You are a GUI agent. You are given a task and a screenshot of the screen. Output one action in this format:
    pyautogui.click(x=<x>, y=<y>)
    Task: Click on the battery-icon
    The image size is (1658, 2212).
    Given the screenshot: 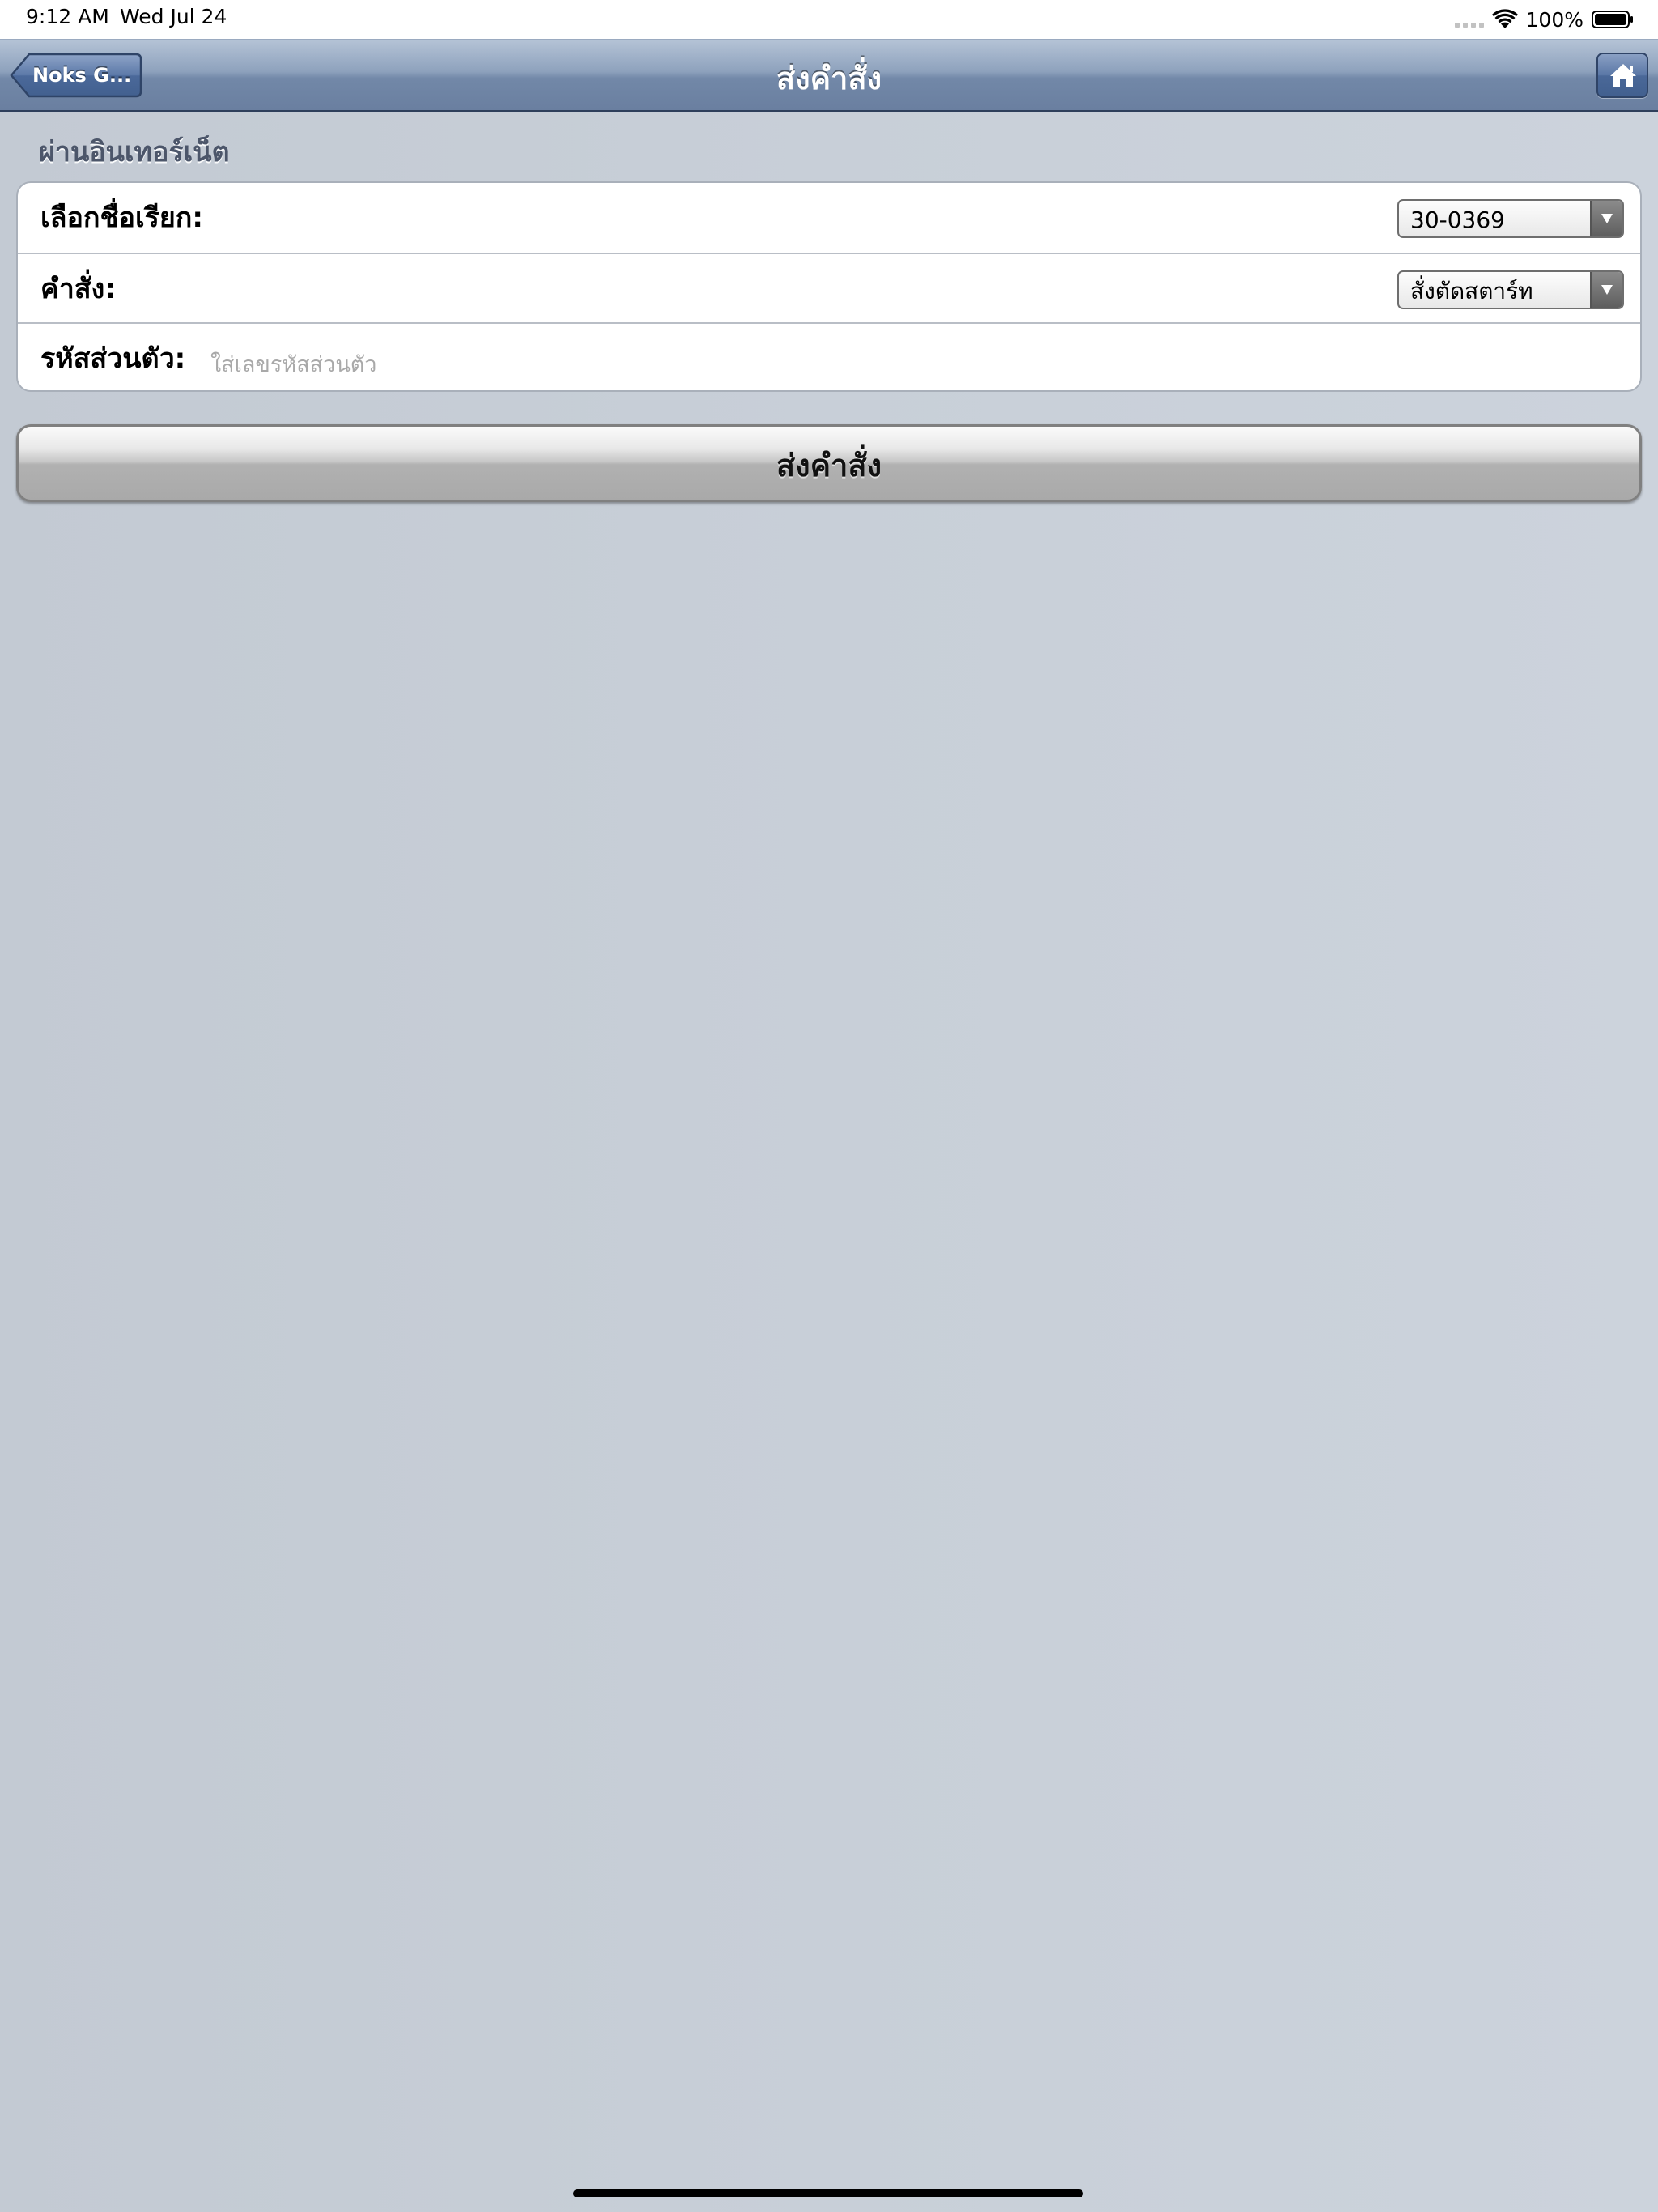 What is the action you would take?
    pyautogui.click(x=1612, y=19)
    